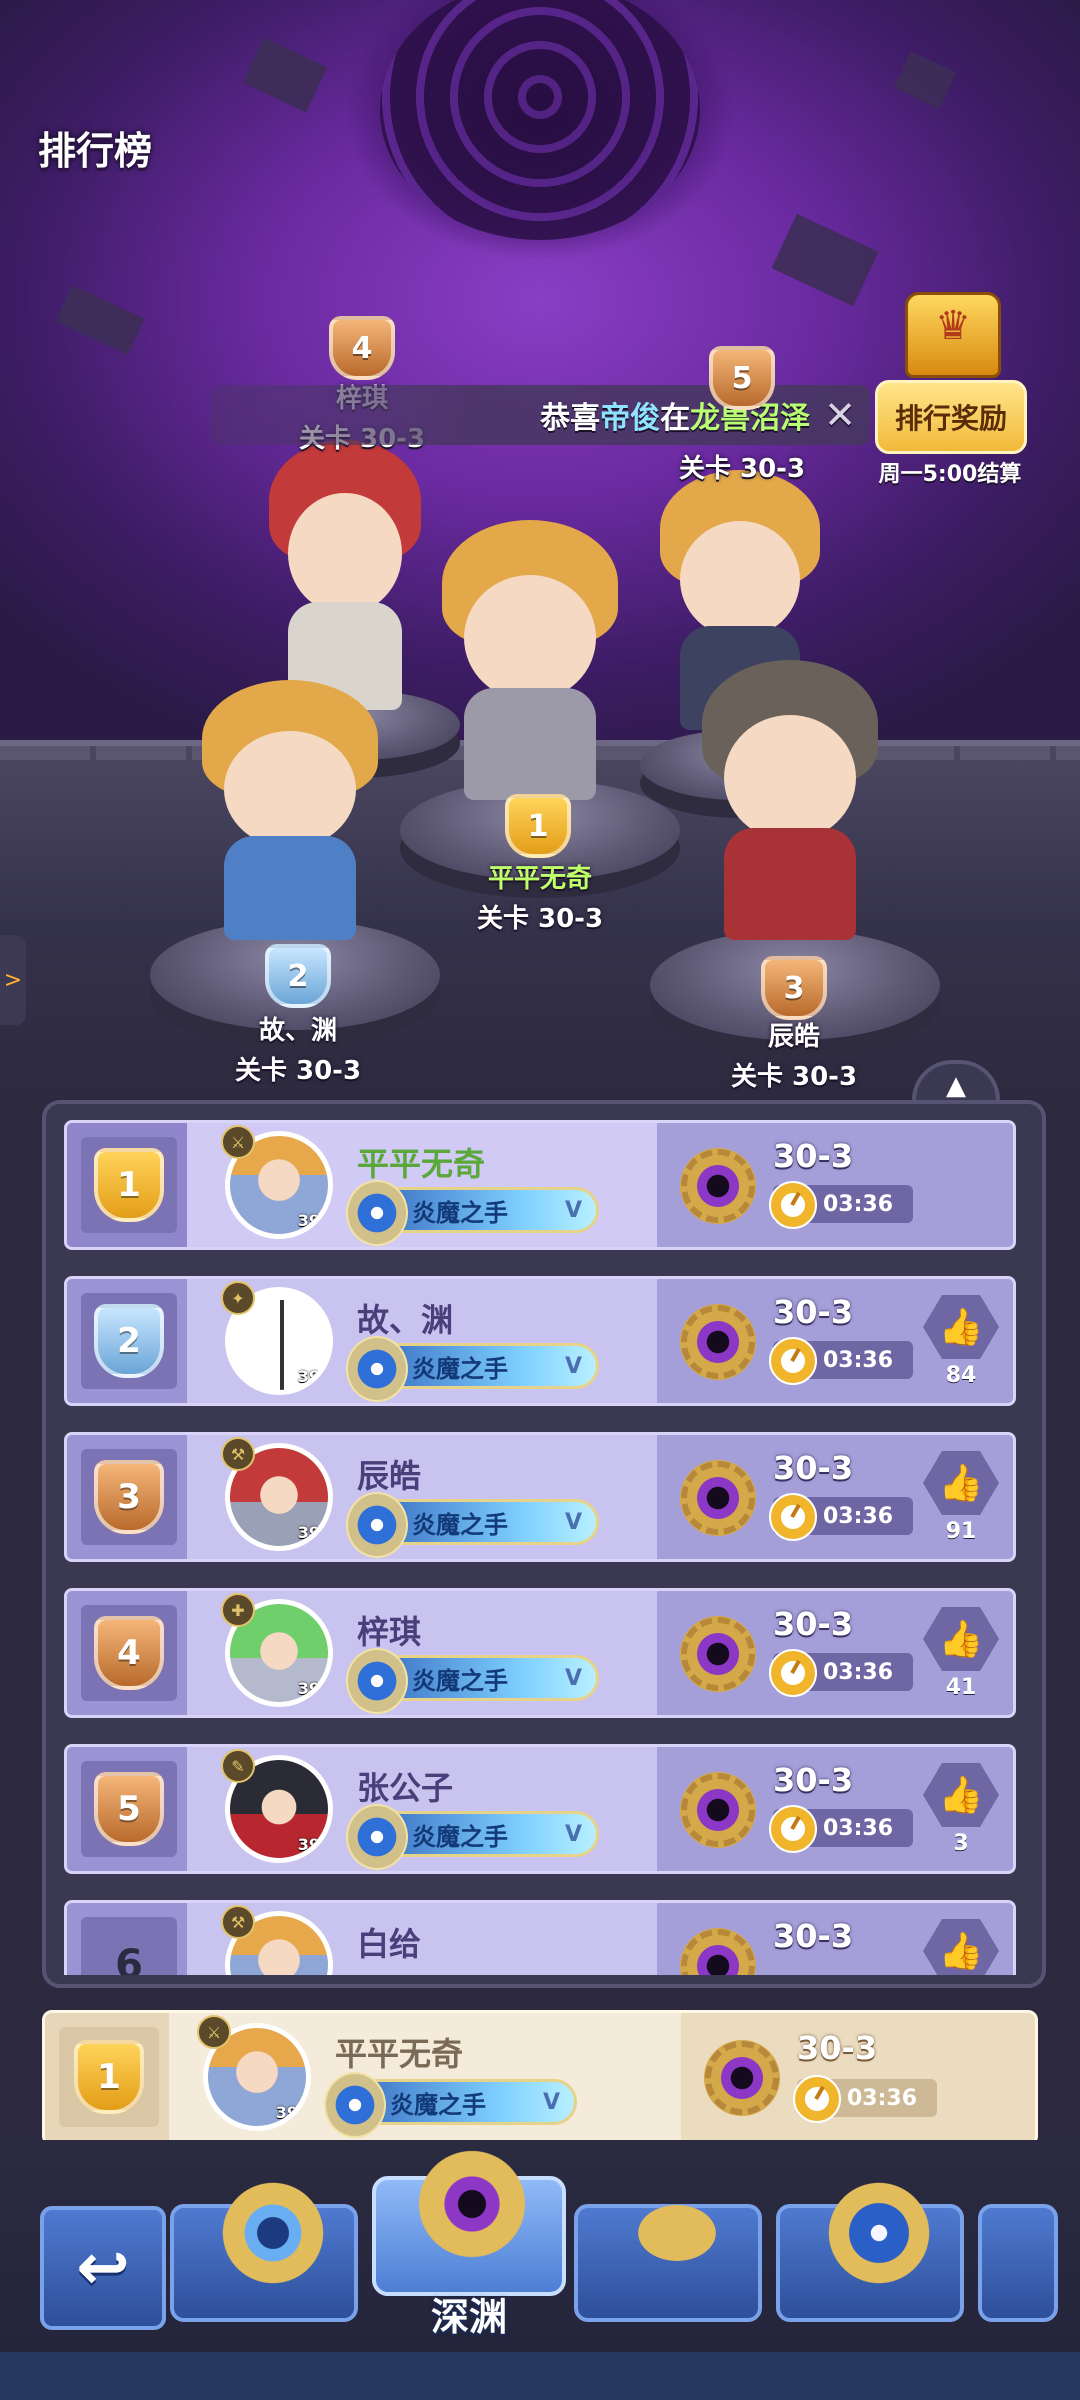  I want to click on silver-shield-icon: 2, so click(129, 1341).